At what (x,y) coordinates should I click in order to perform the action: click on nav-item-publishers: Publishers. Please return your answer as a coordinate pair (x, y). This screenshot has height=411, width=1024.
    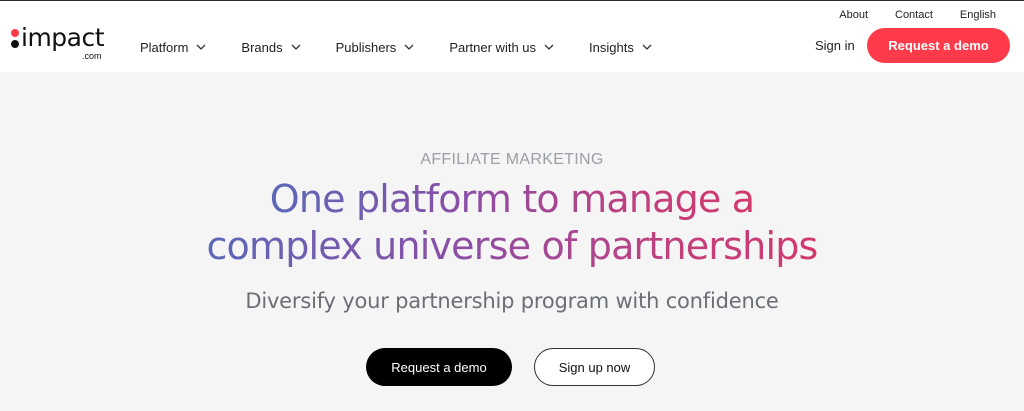
    Looking at the image, I should click on (376, 47).